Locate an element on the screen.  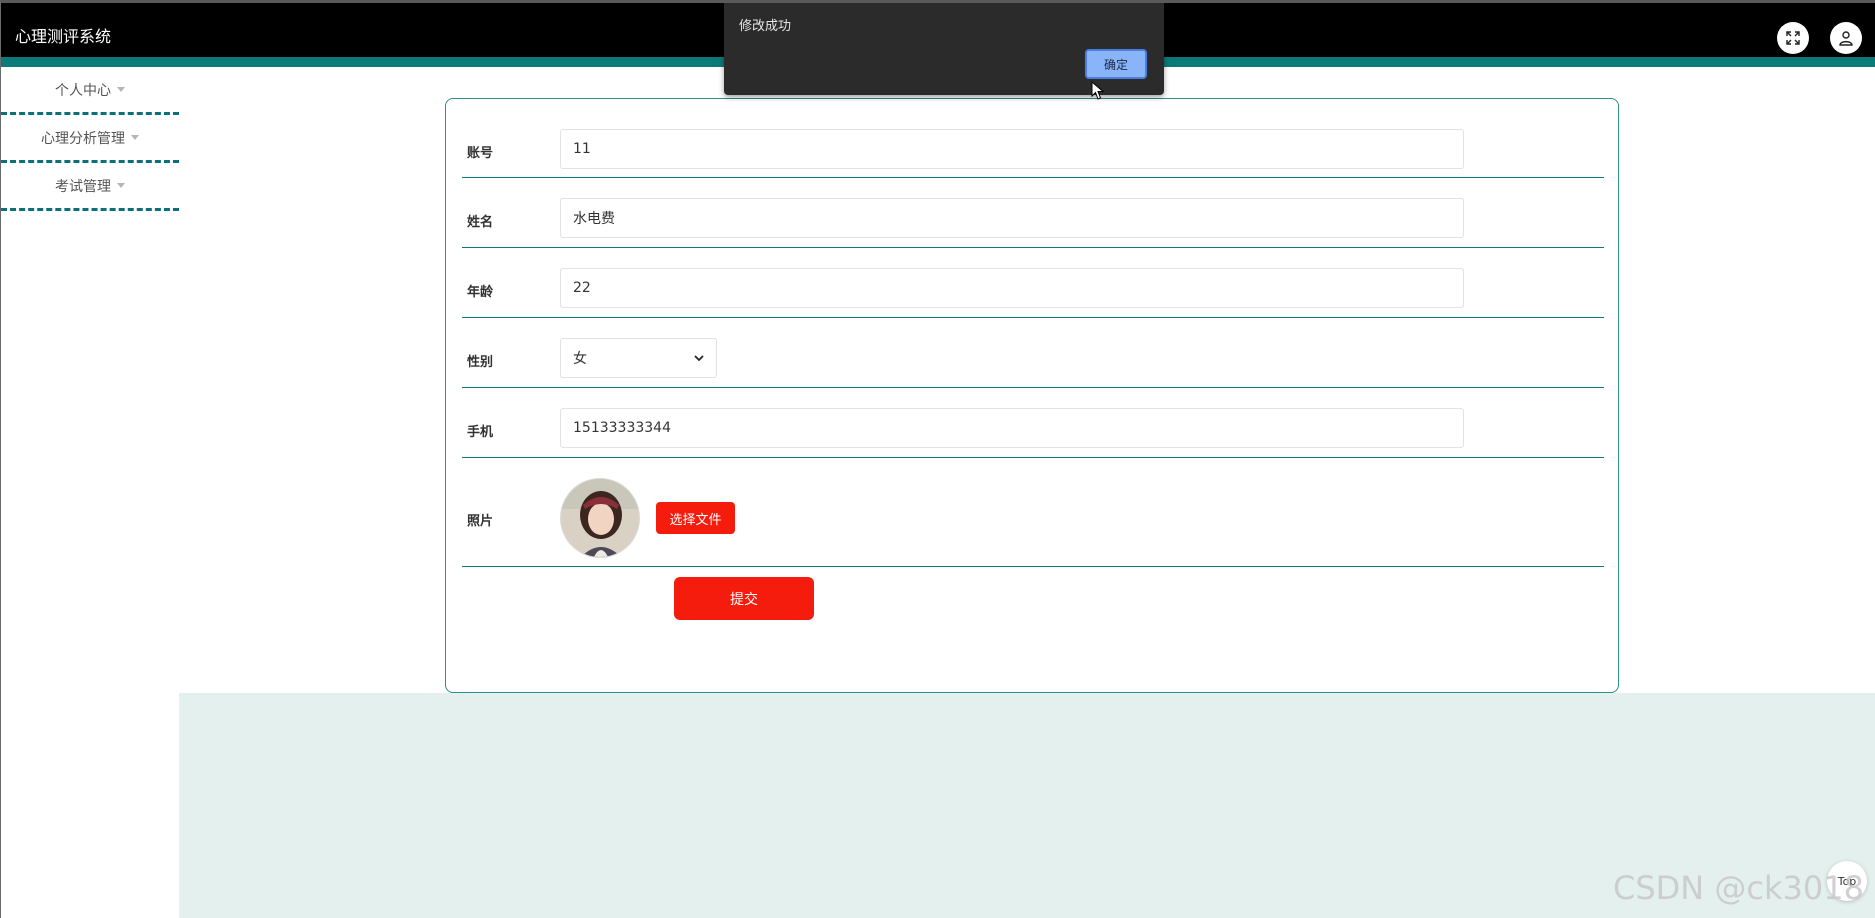
sidebar-item-personal-center: 个人中心 is located at coordinates (90, 91).